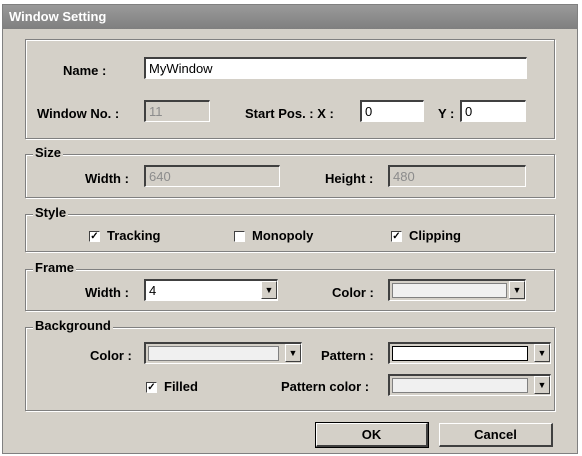  I want to click on frame-color-label: Color :, so click(353, 292).